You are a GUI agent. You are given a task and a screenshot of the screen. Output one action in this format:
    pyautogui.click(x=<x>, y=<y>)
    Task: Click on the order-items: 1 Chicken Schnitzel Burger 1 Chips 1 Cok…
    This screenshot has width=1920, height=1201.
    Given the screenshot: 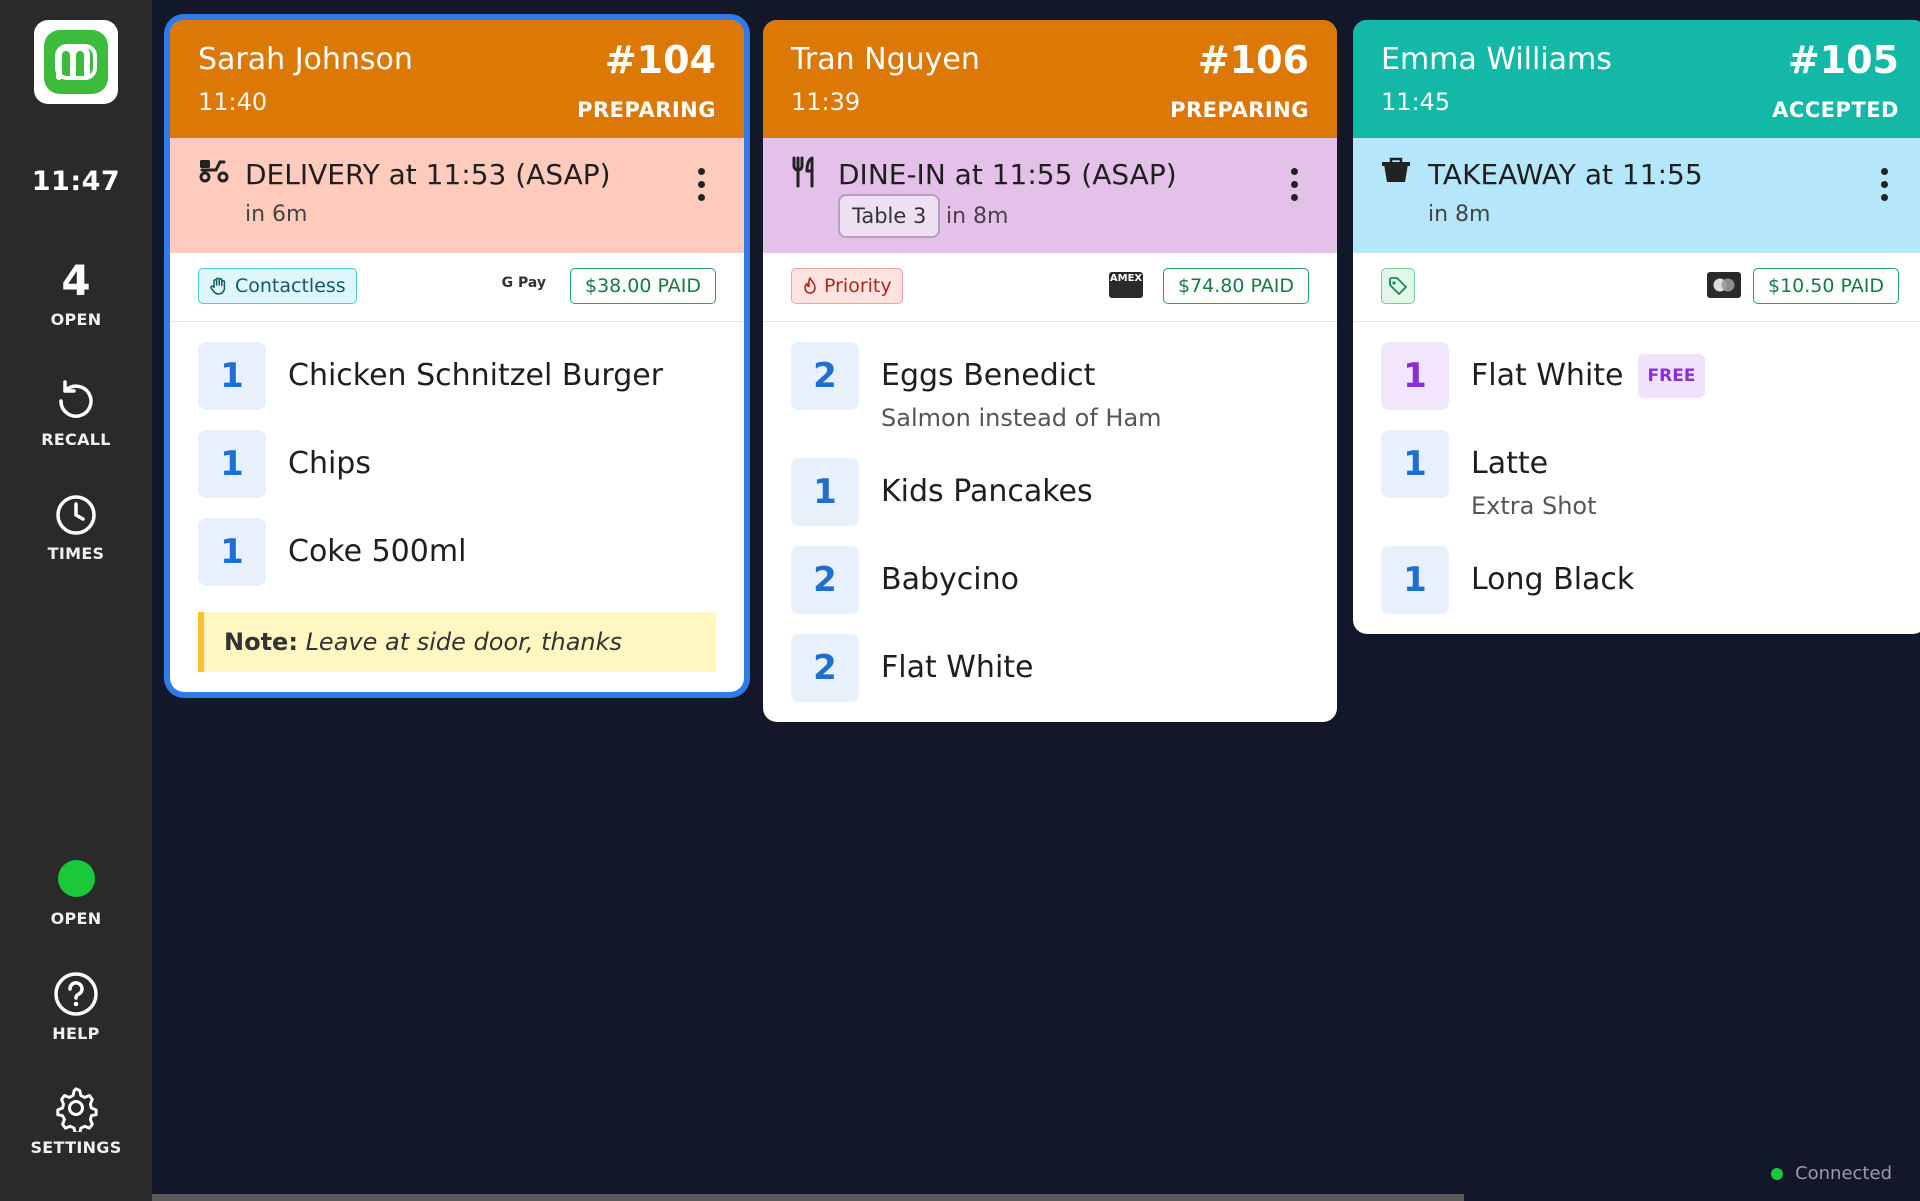 What is the action you would take?
    pyautogui.click(x=457, y=507)
    